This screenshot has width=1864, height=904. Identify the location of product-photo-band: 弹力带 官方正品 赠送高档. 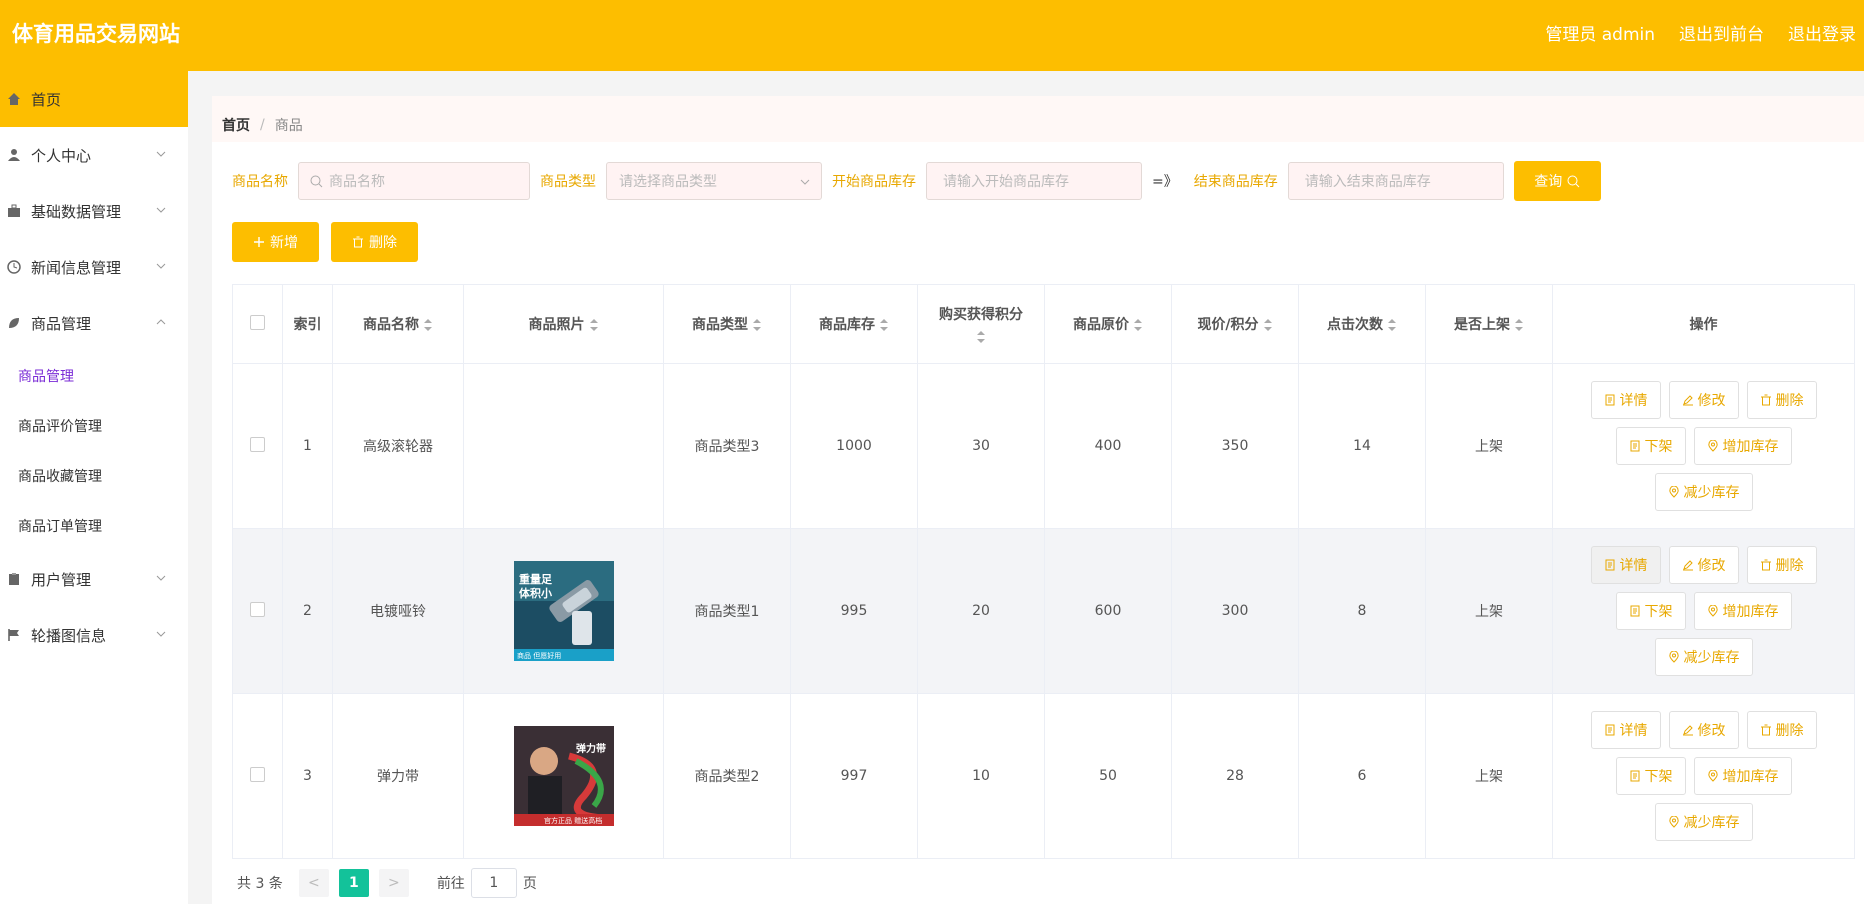
(563, 776).